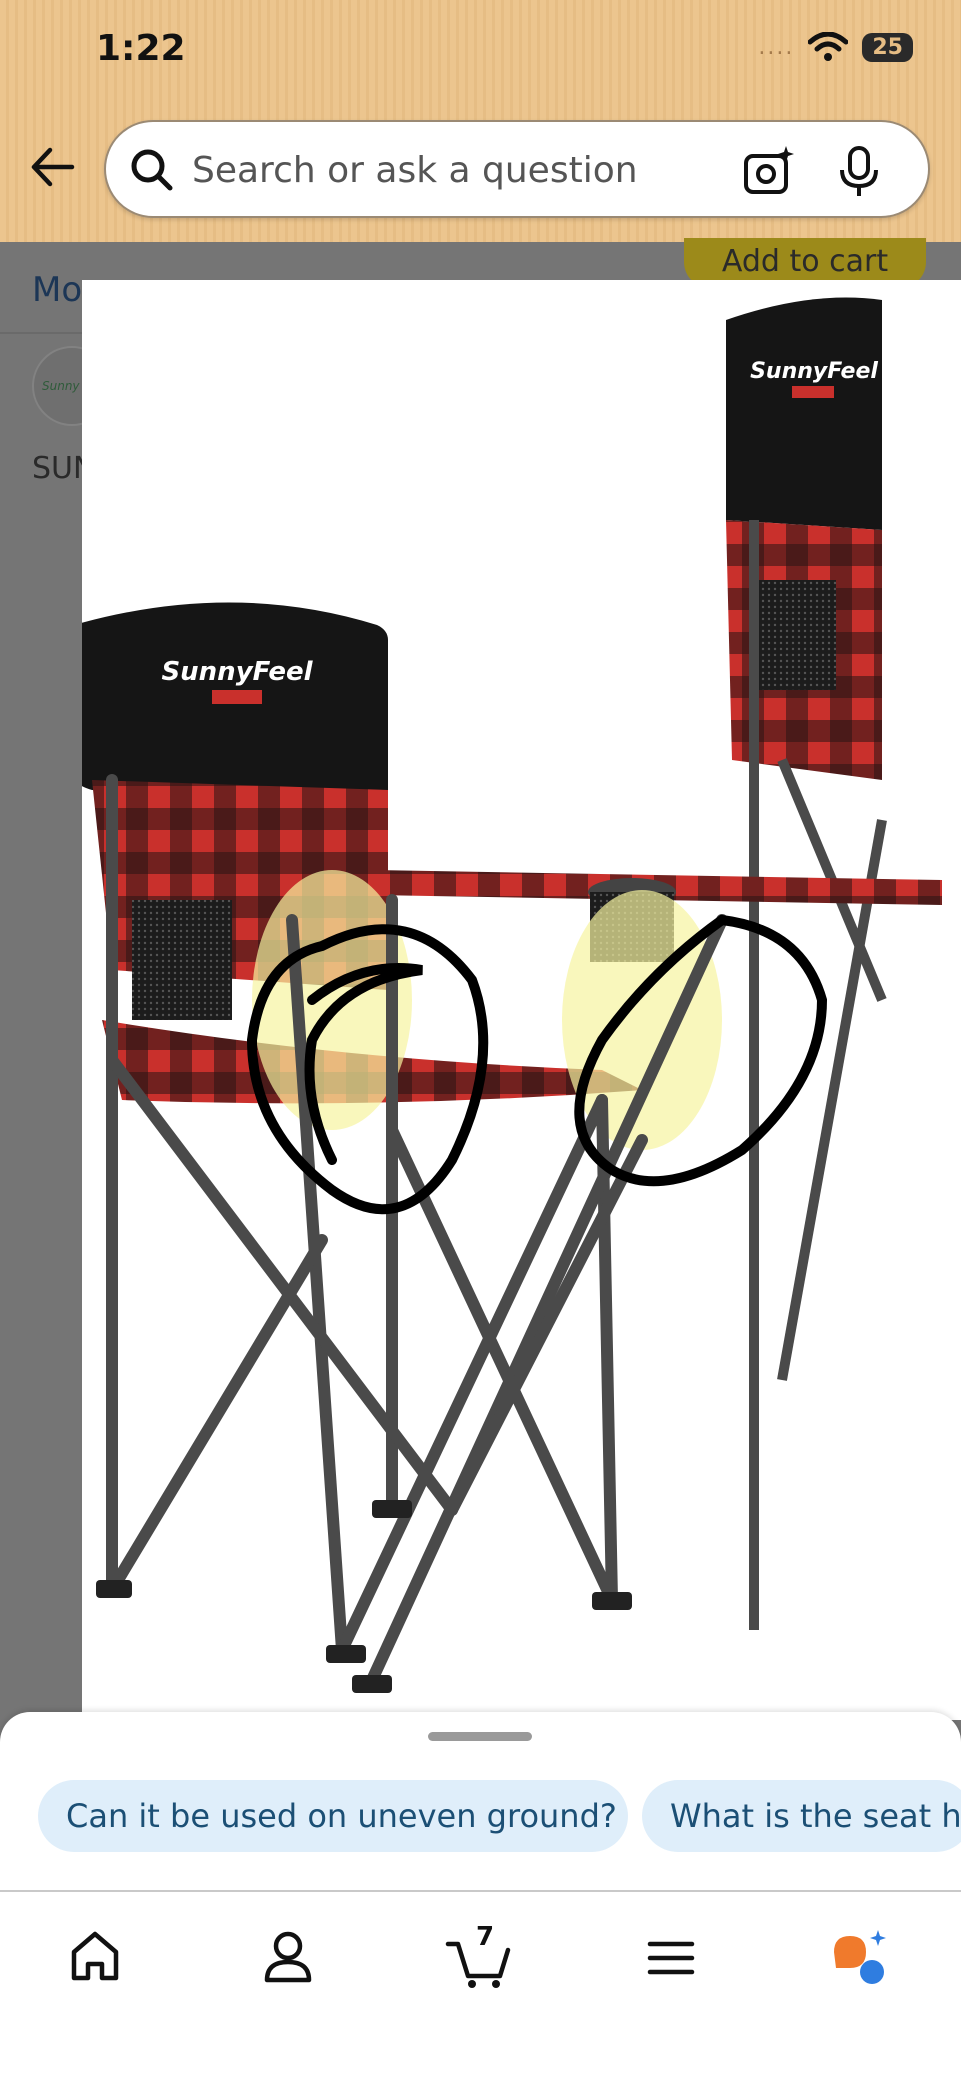 The image size is (961, 2080). Describe the element at coordinates (828, 46) in the screenshot. I see `wifi-icon` at that location.